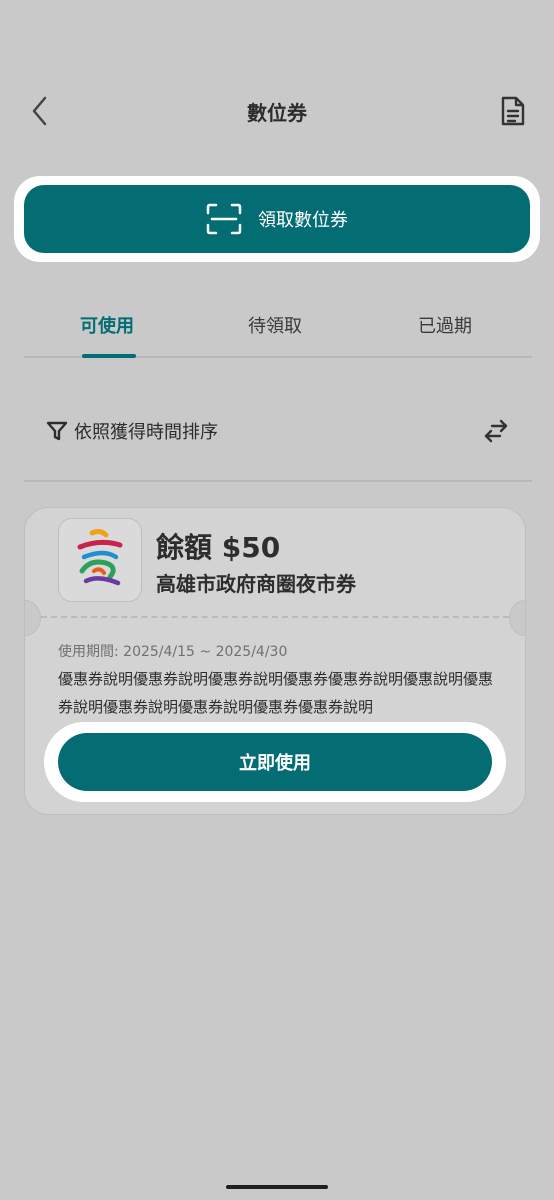  I want to click on section-divider, so click(278, 481).